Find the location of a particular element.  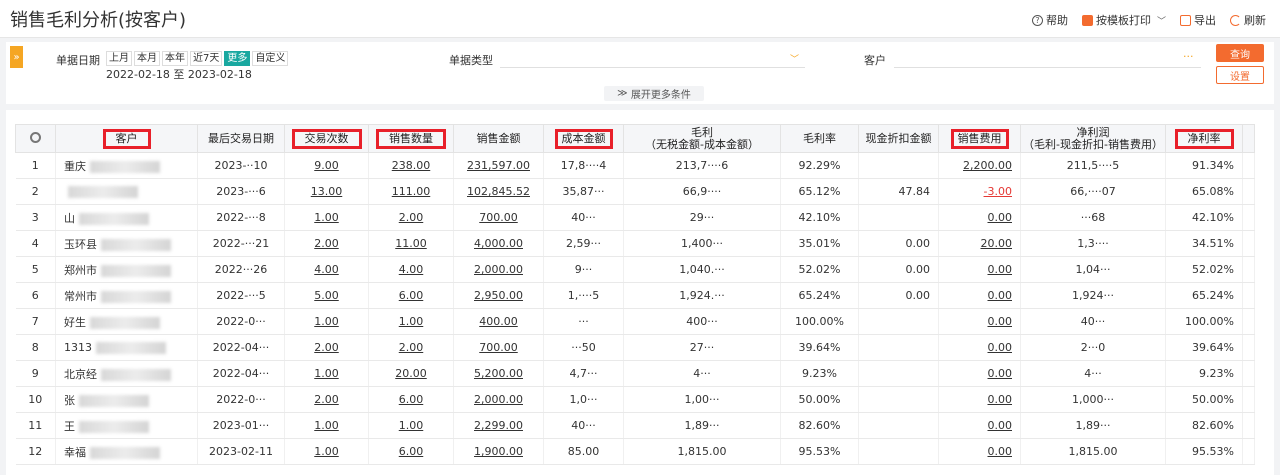

chevron-down-icon: ﹀ is located at coordinates (794, 58).